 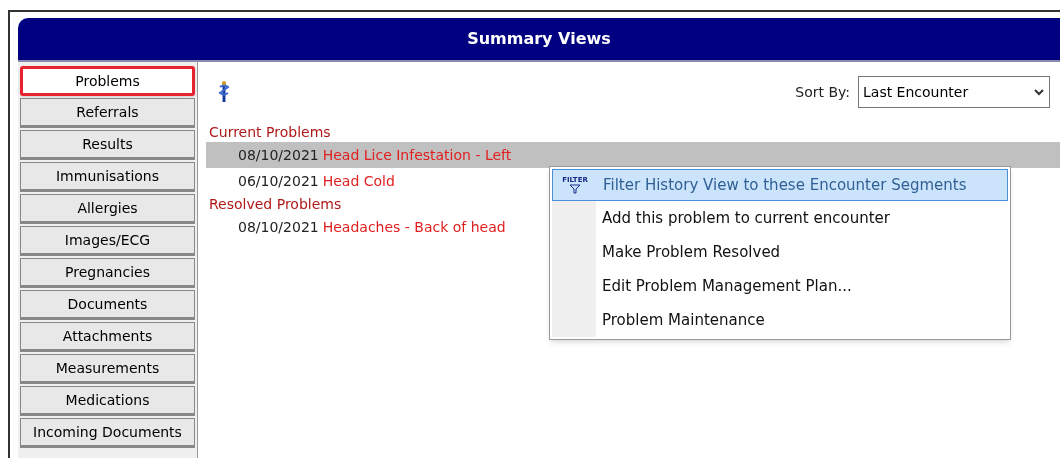 What do you see at coordinates (780, 252) in the screenshot?
I see `menu-item: Make Problem Resolved` at bounding box center [780, 252].